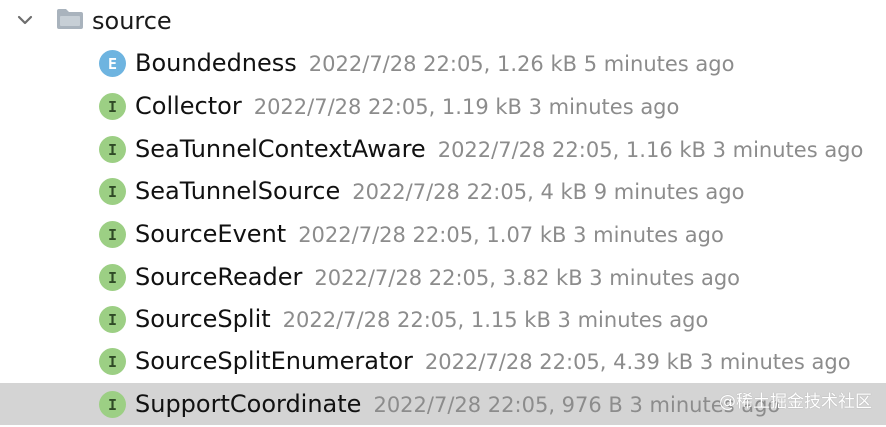  Describe the element at coordinates (203, 319) in the screenshot. I see `file-name: SourceSplit` at that location.